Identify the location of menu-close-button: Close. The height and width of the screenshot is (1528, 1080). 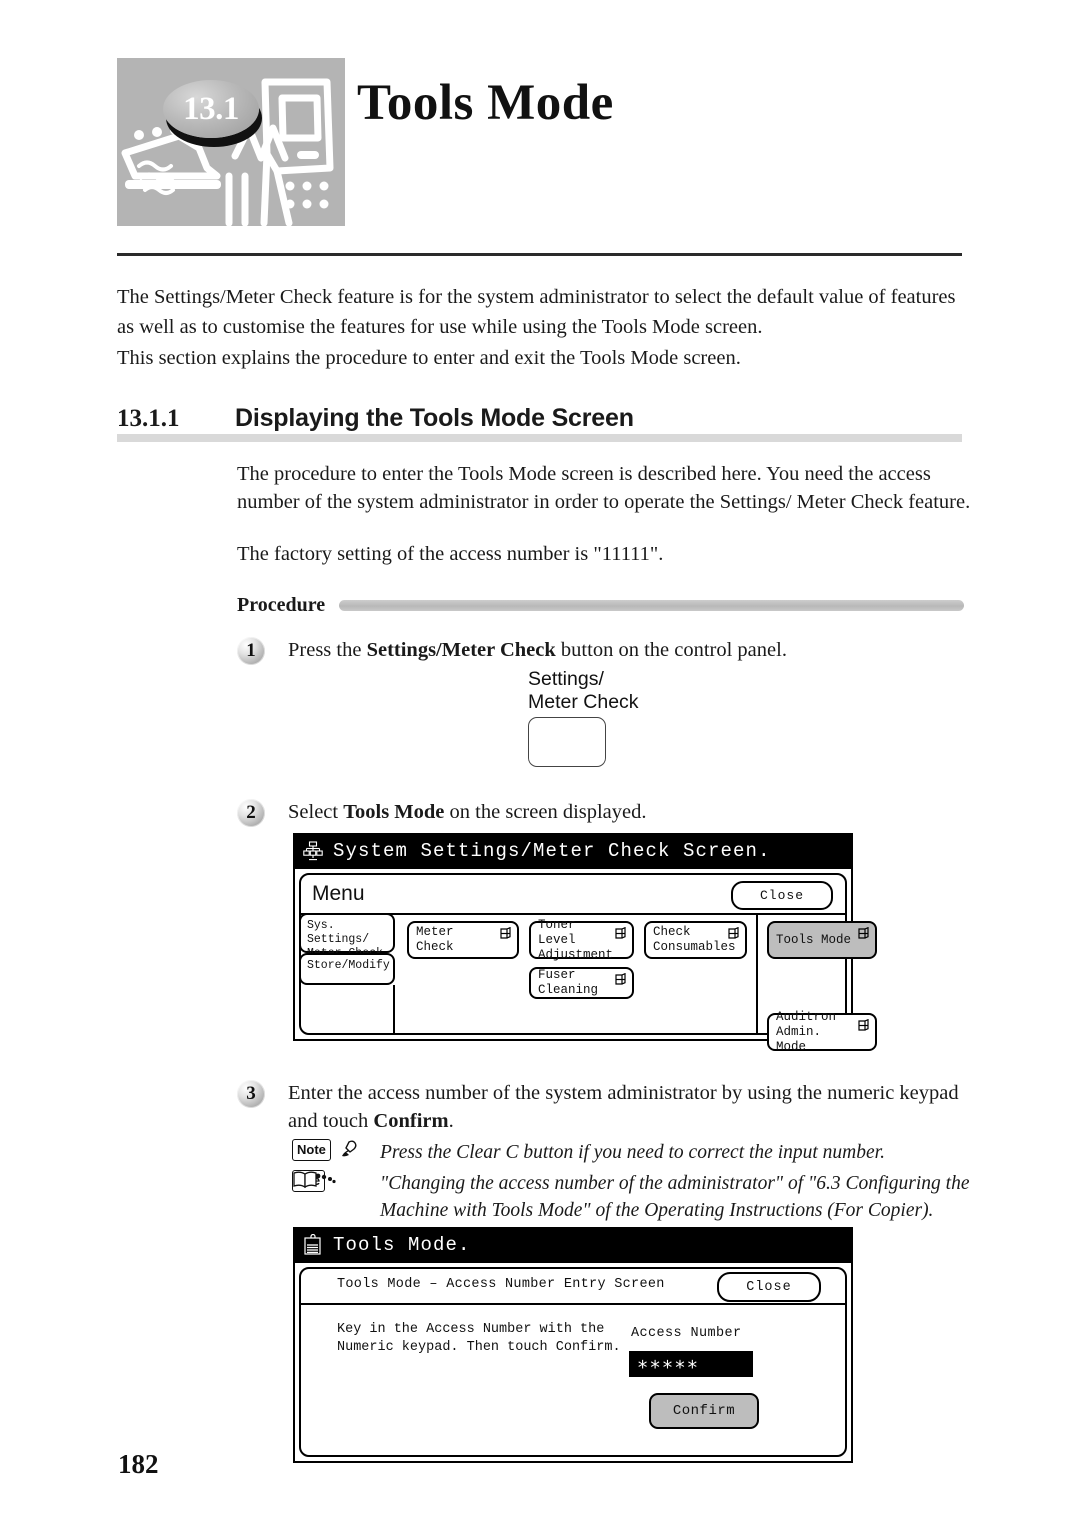
(782, 895).